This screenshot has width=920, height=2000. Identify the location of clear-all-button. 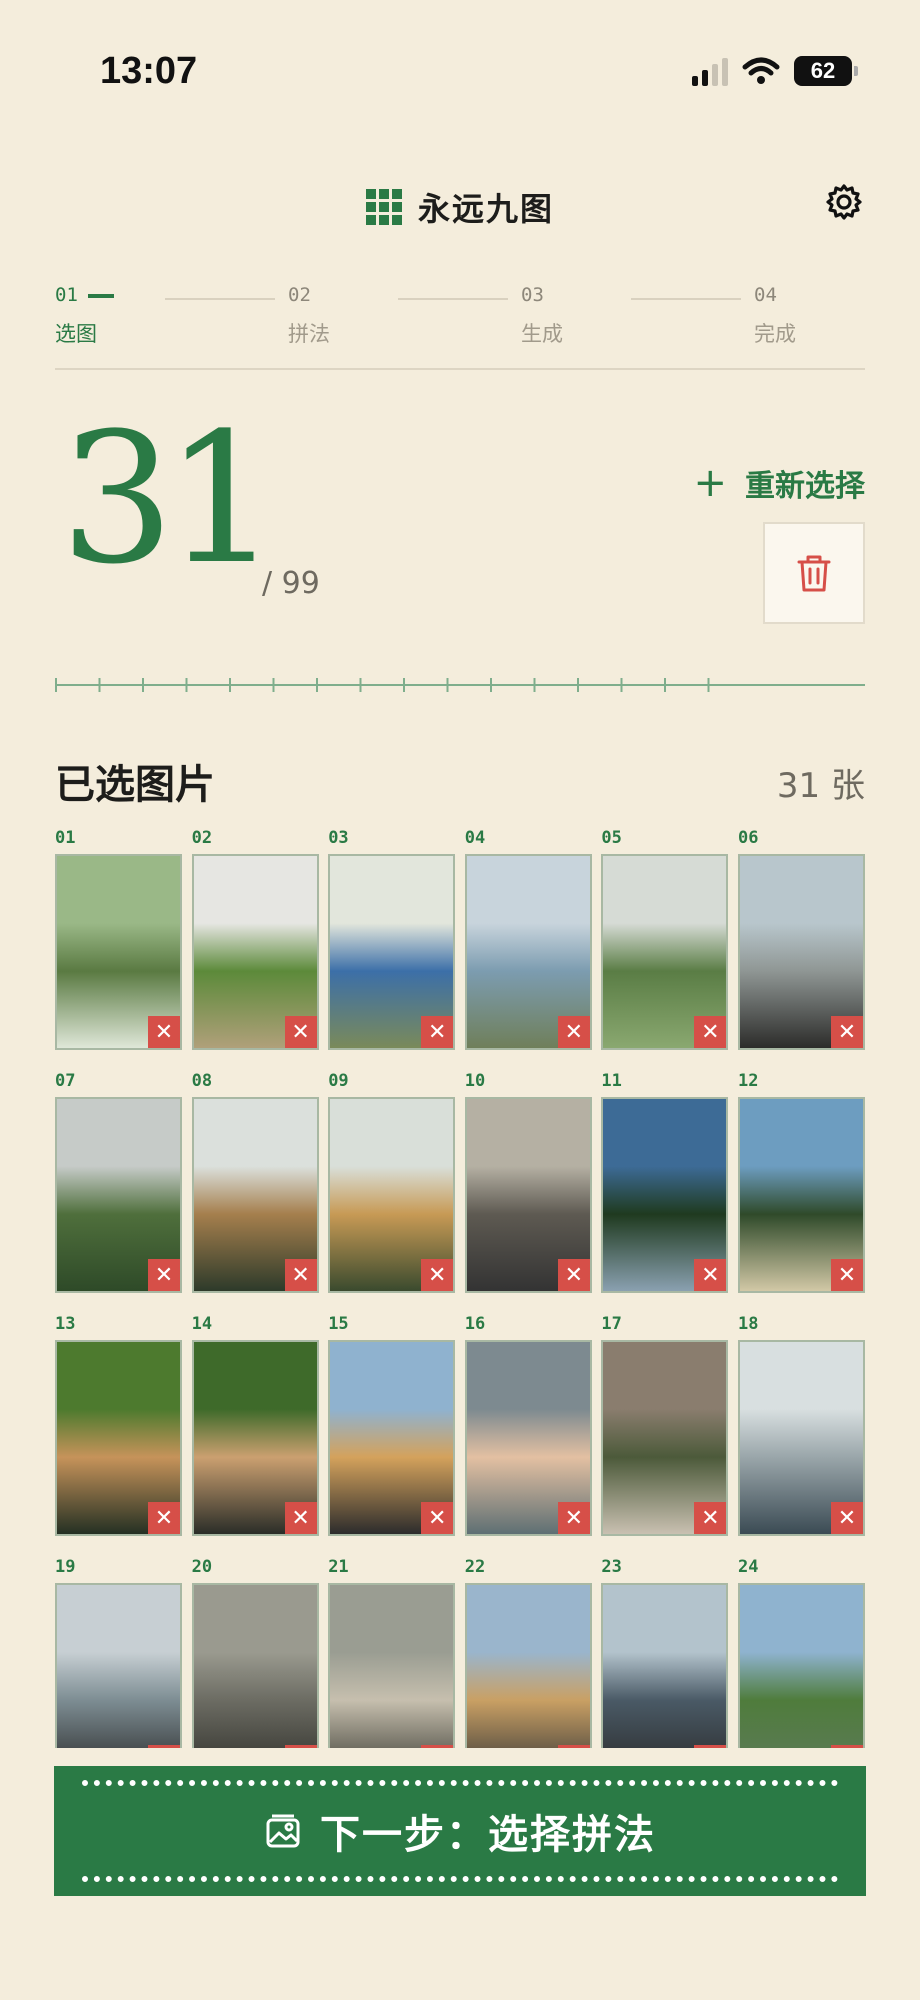
(814, 573).